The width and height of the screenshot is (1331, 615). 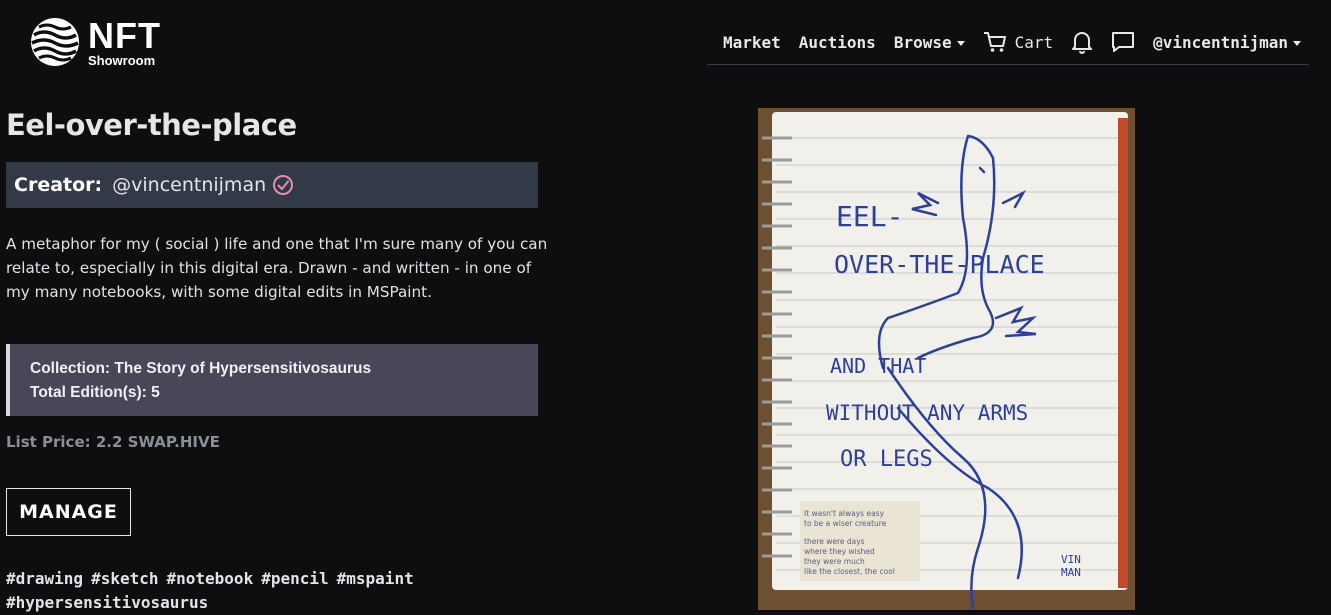 I want to click on user-menu-label: @vincentnijman, so click(x=1220, y=42).